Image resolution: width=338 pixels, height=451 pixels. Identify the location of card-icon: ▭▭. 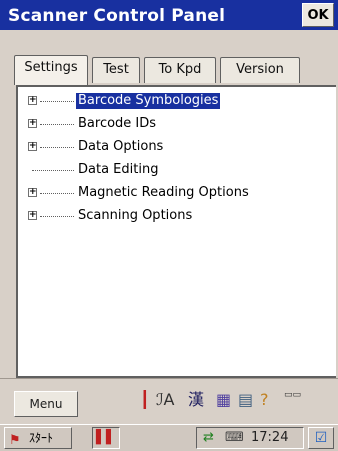
(292, 395).